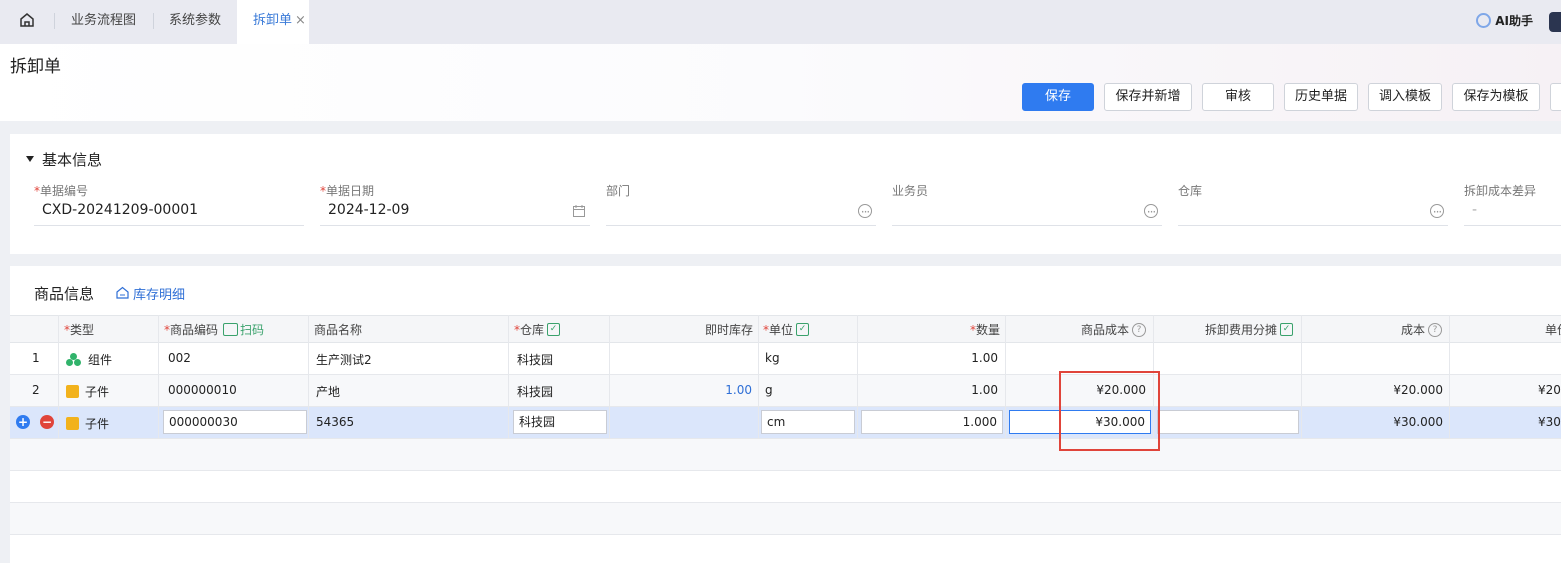 This screenshot has height=563, width=1561. Describe the element at coordinates (729, 330) in the screenshot. I see `col-stock: 即时库存` at that location.